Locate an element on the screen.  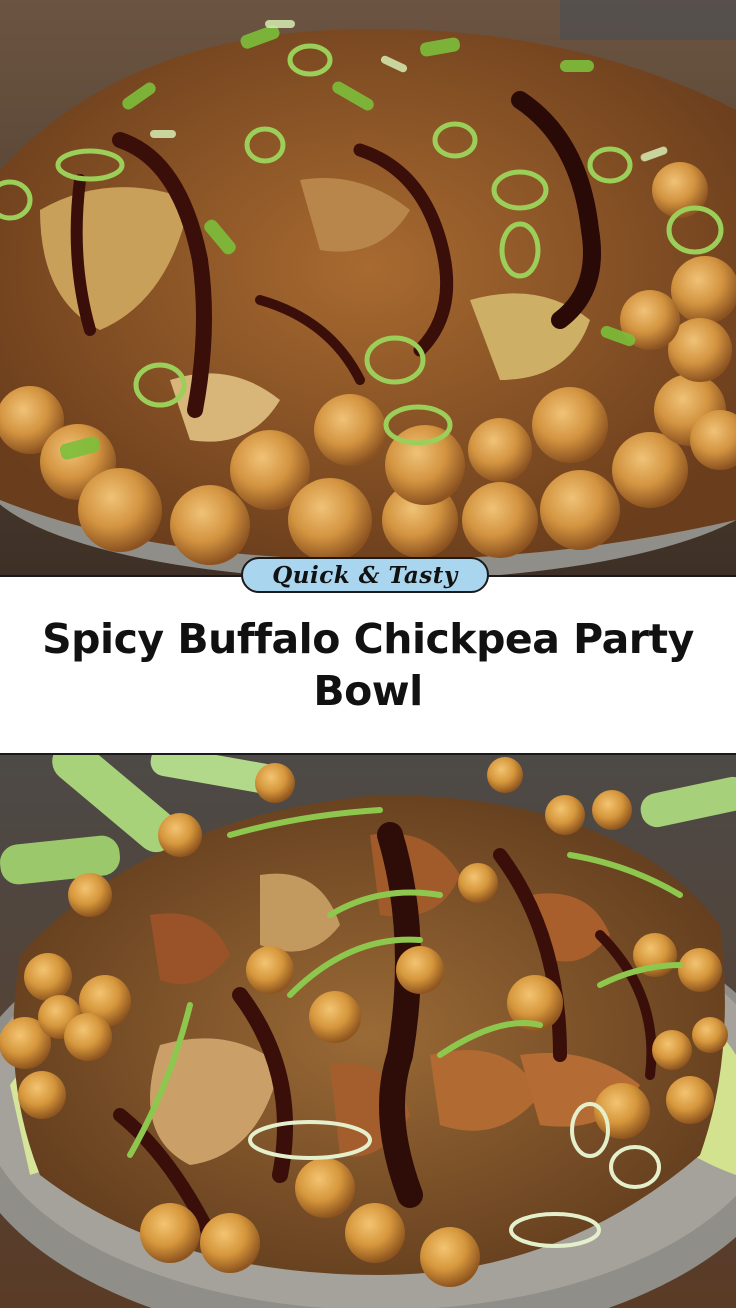
recipe-title: Spicy Buffalo Chickpea Party Bowl is located at coordinates (368, 665).